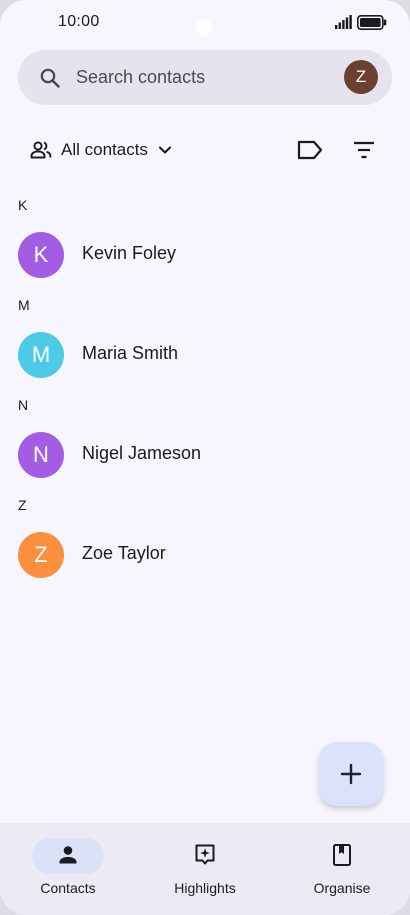 Image resolution: width=410 pixels, height=915 pixels. What do you see at coordinates (310, 150) in the screenshot?
I see `label-icon` at bounding box center [310, 150].